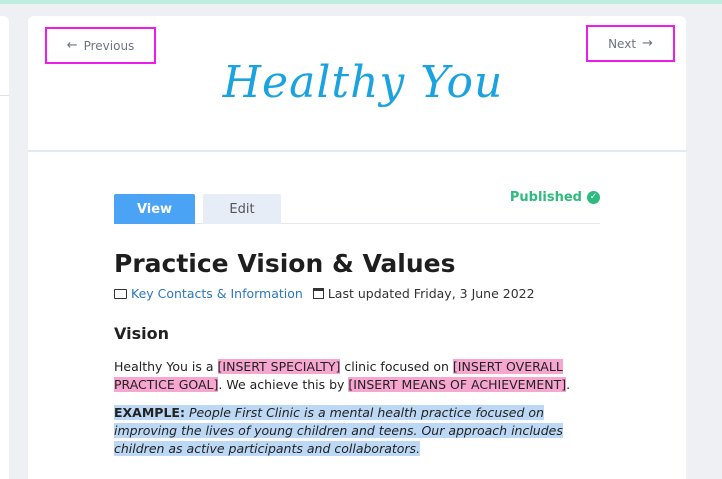 This screenshot has width=722, height=479. I want to click on tab-view: View, so click(154, 209).